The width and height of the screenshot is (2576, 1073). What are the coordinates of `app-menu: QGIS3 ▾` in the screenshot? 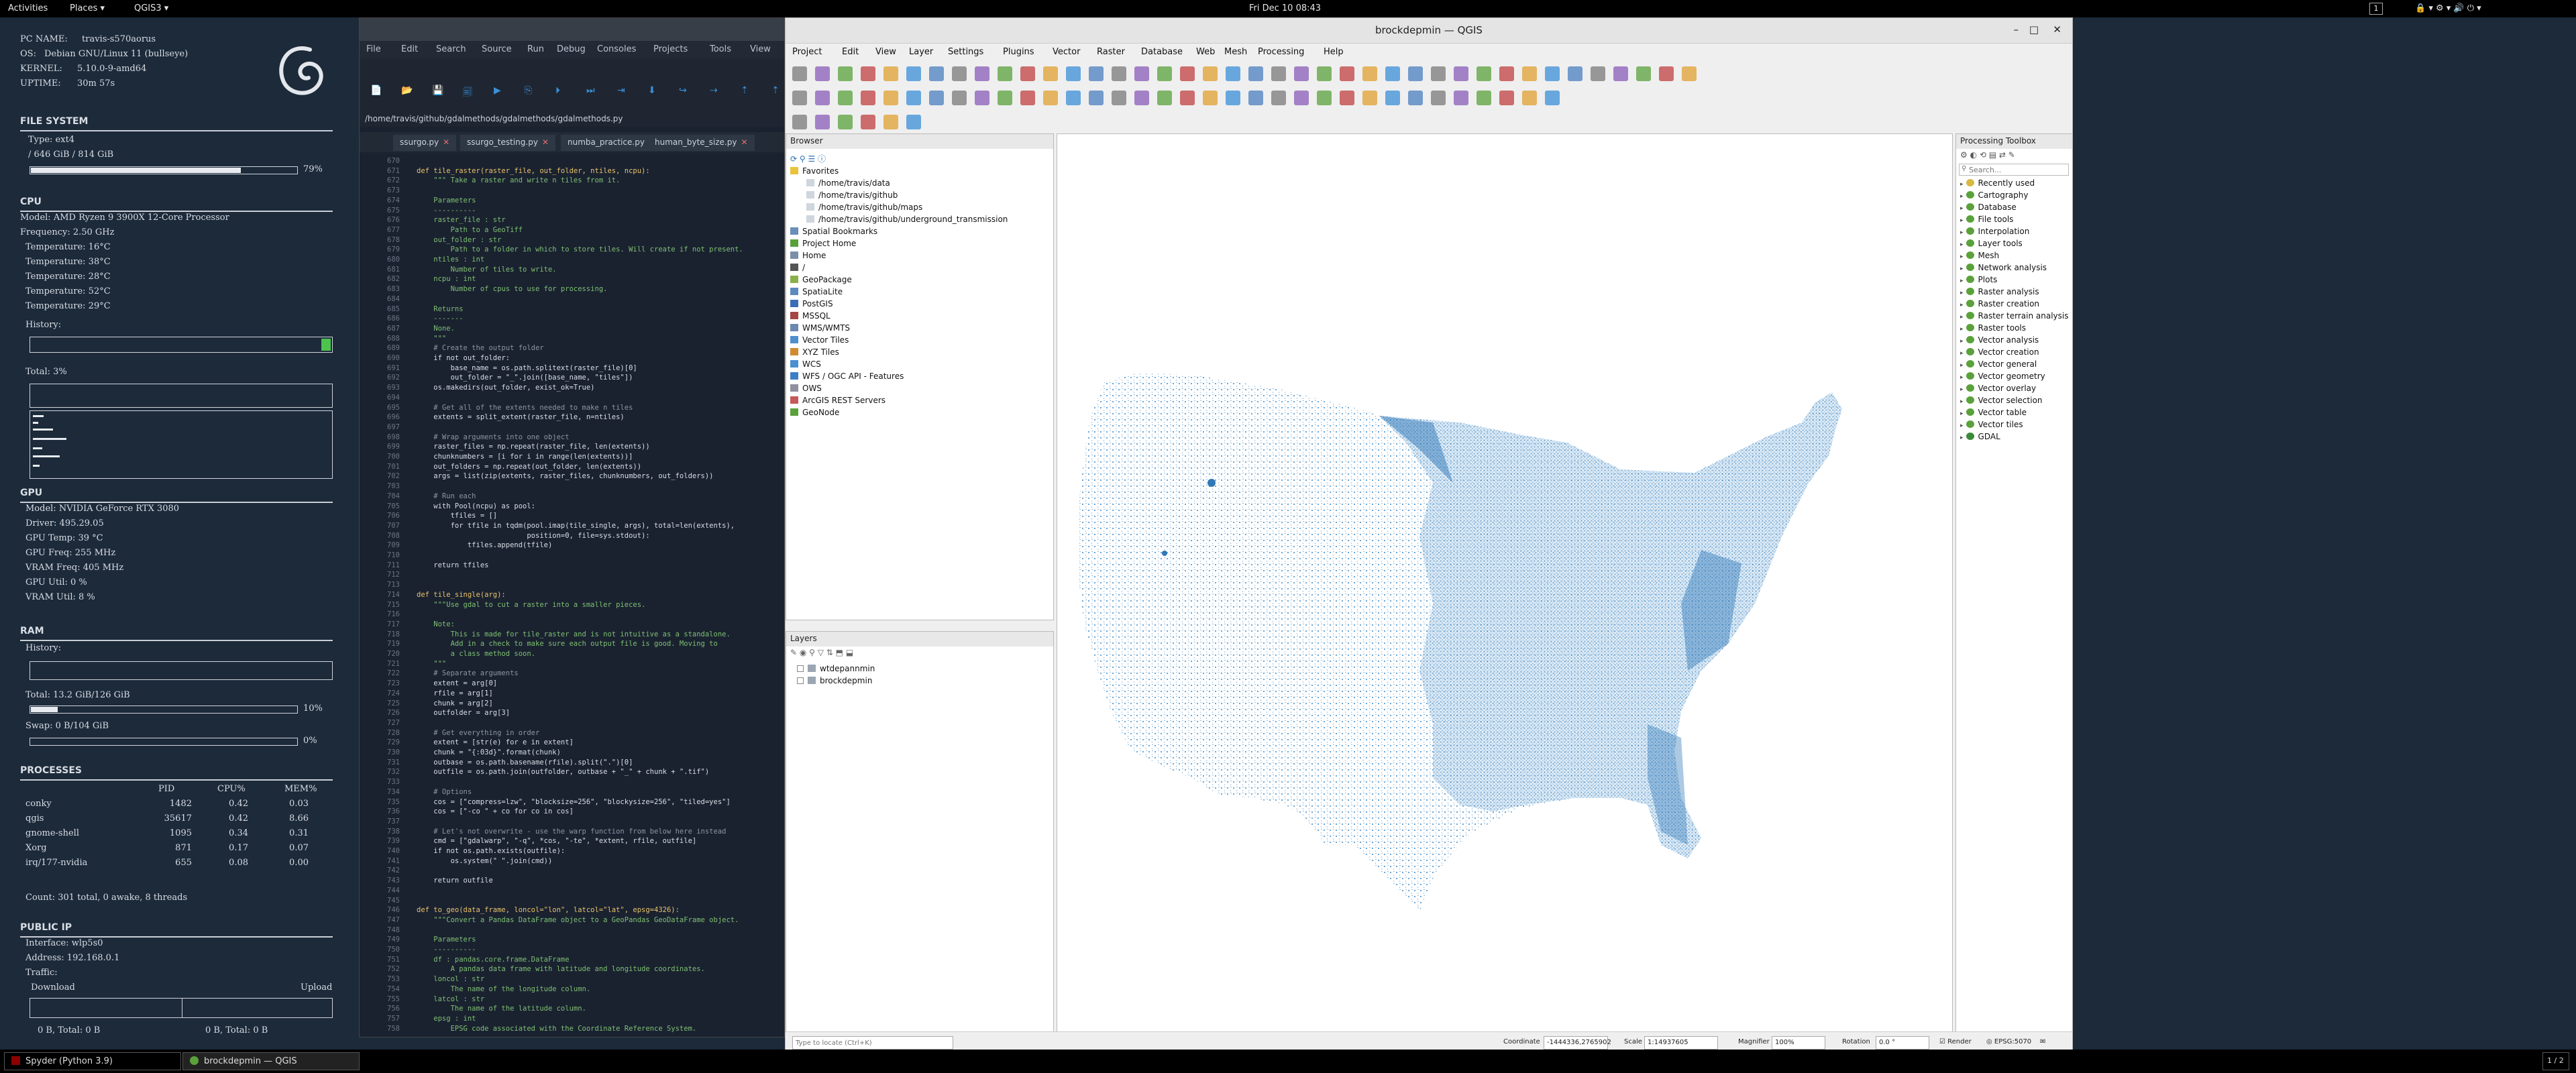 It's located at (151, 8).